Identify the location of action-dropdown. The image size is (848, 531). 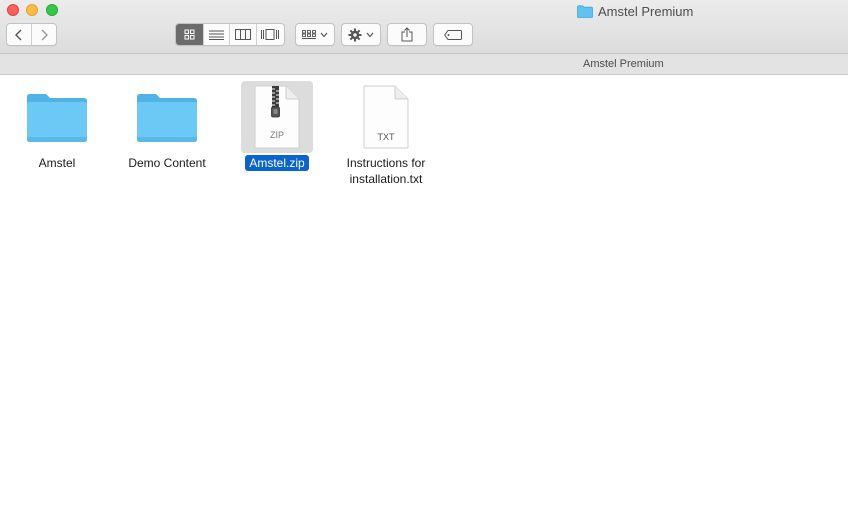
(361, 34).